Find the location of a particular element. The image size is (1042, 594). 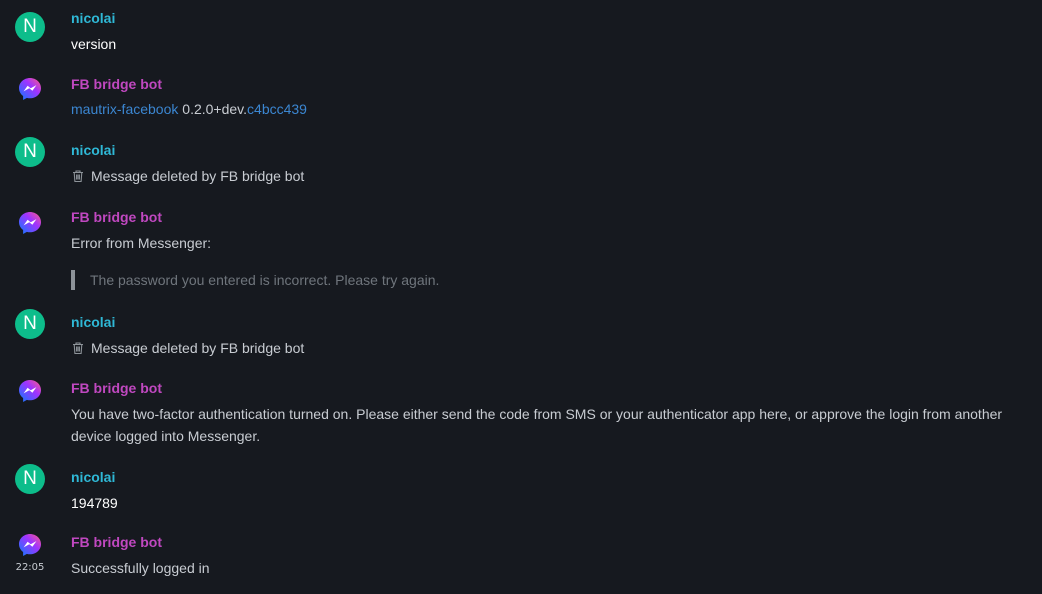

repo-link: mautrix-facebook is located at coordinates (124, 109).